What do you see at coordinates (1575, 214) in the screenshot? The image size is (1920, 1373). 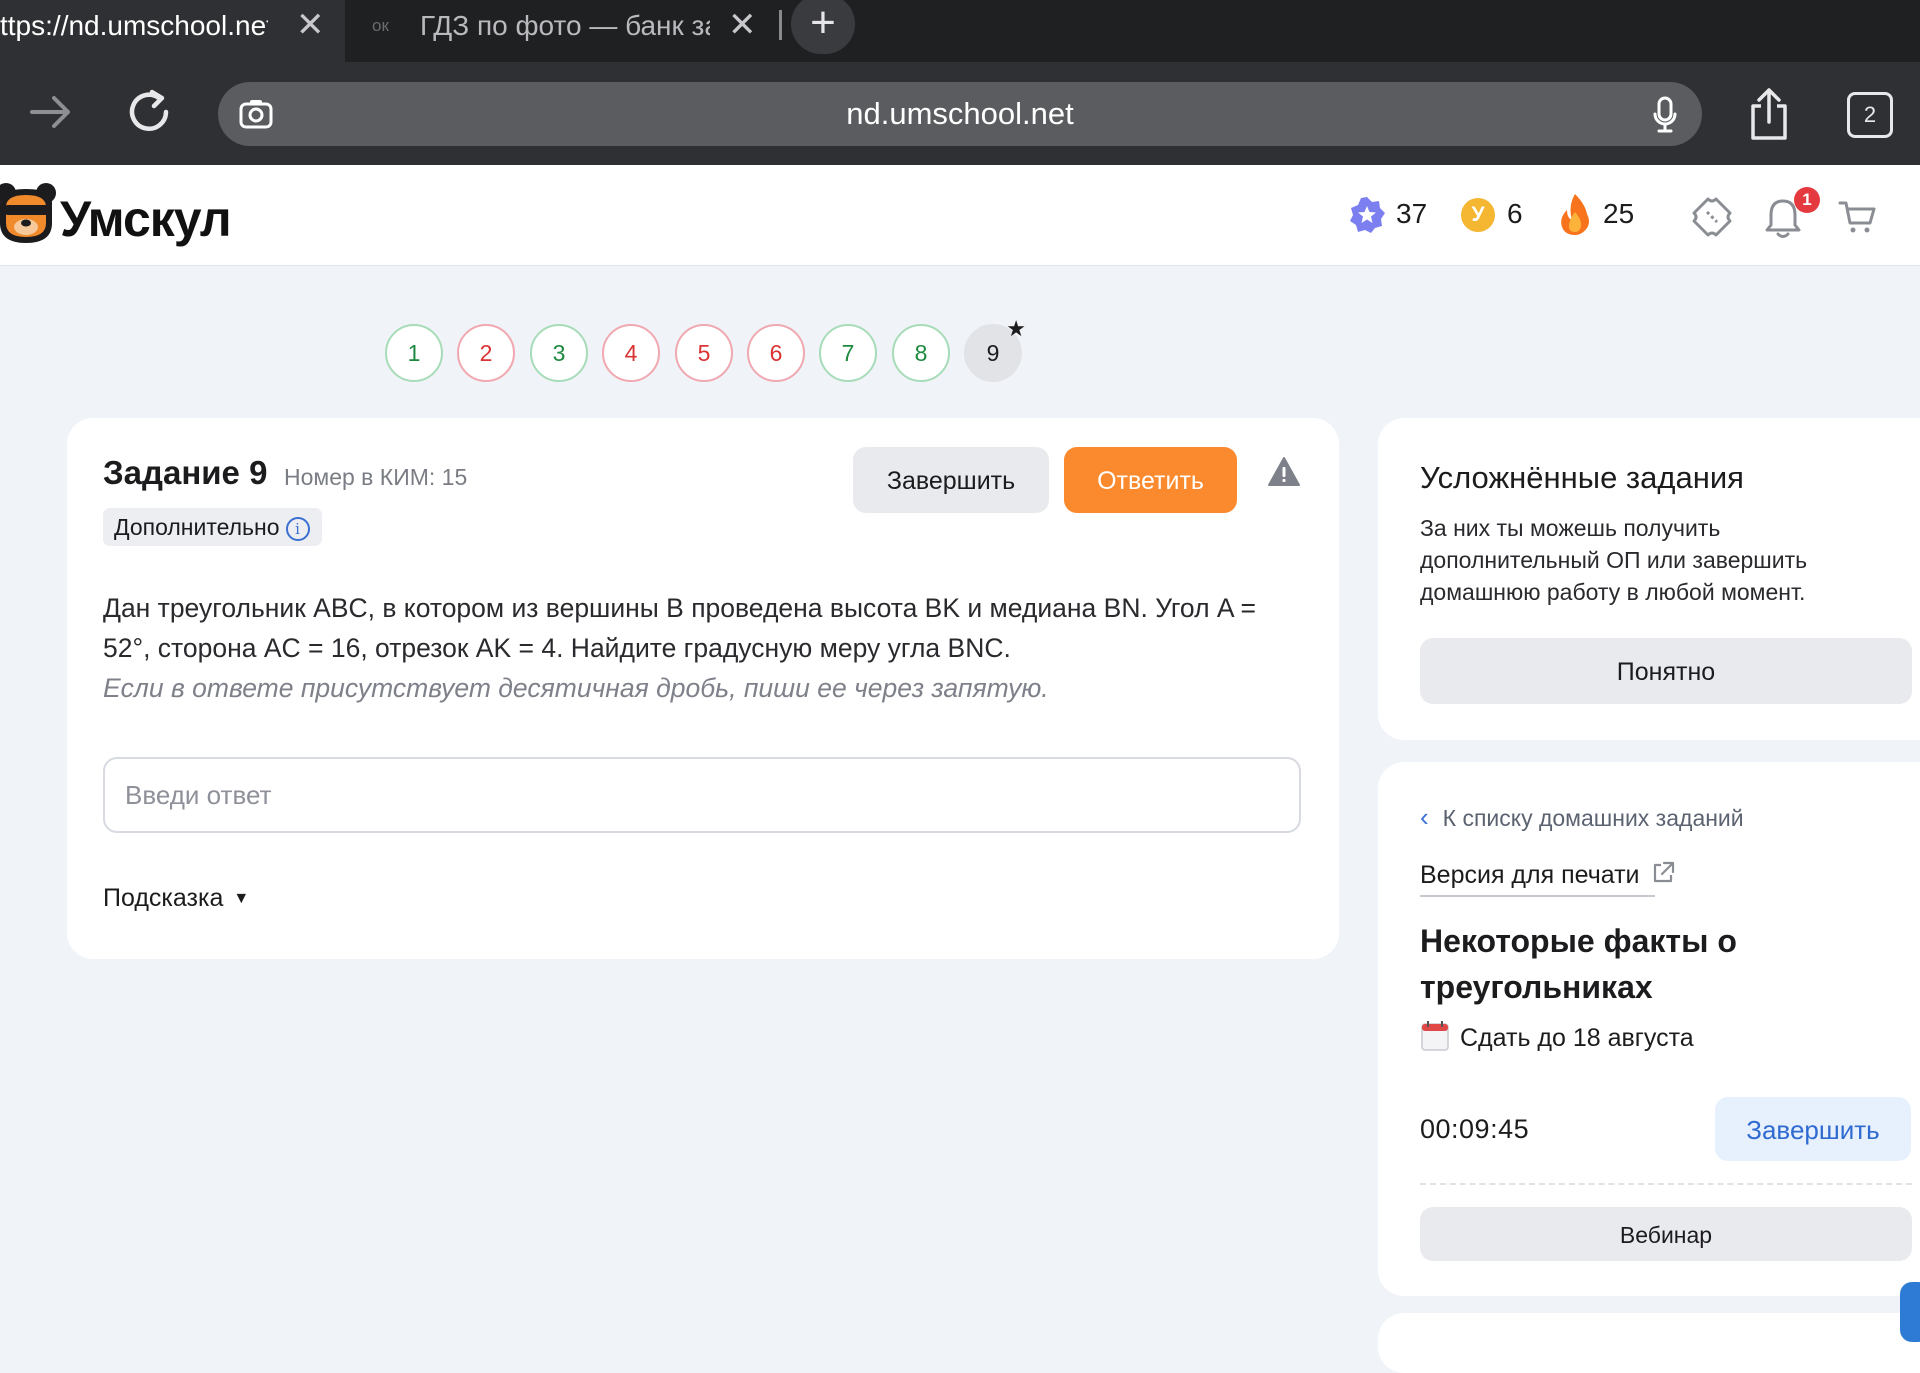 I see `fire-icon` at bounding box center [1575, 214].